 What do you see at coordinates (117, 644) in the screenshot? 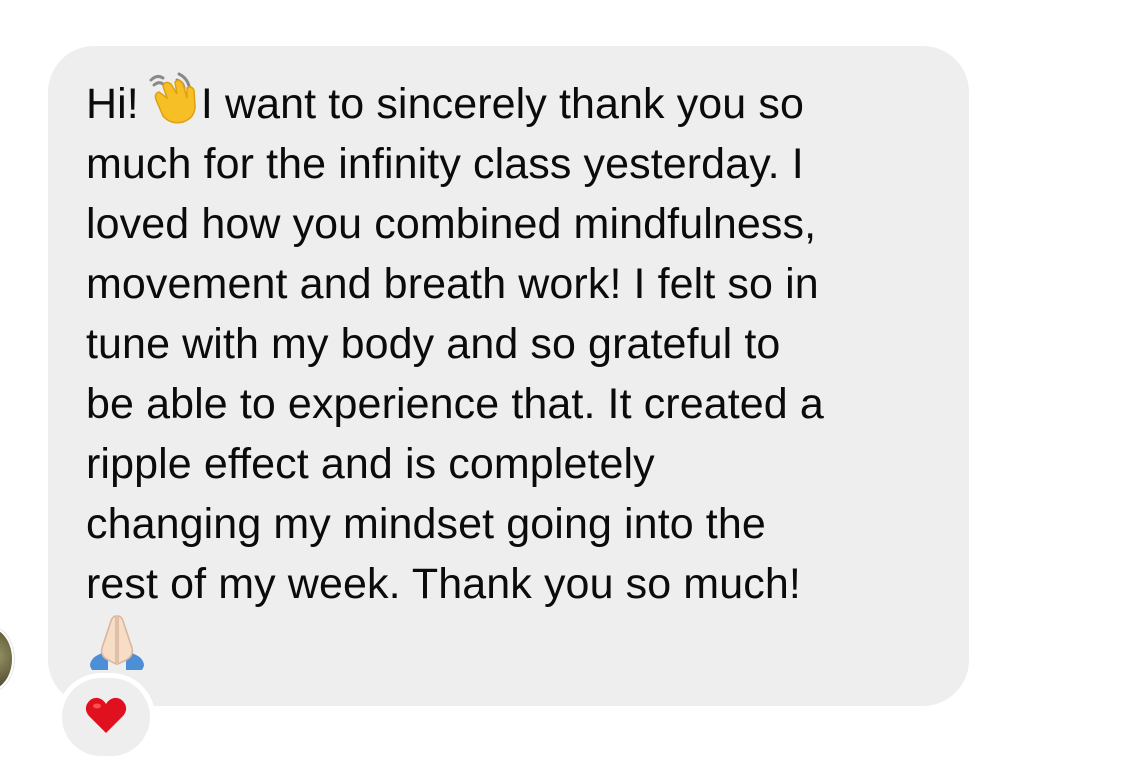
I see `folded-hands-icon` at bounding box center [117, 644].